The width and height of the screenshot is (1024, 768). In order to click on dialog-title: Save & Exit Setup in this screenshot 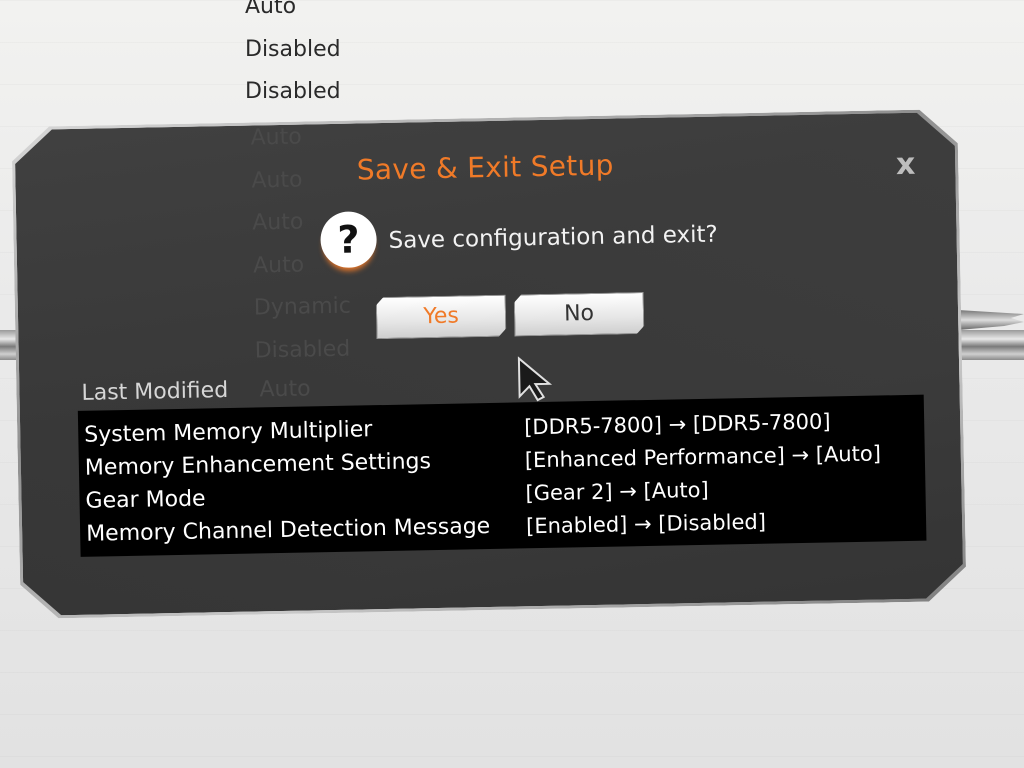, I will do `click(485, 167)`.